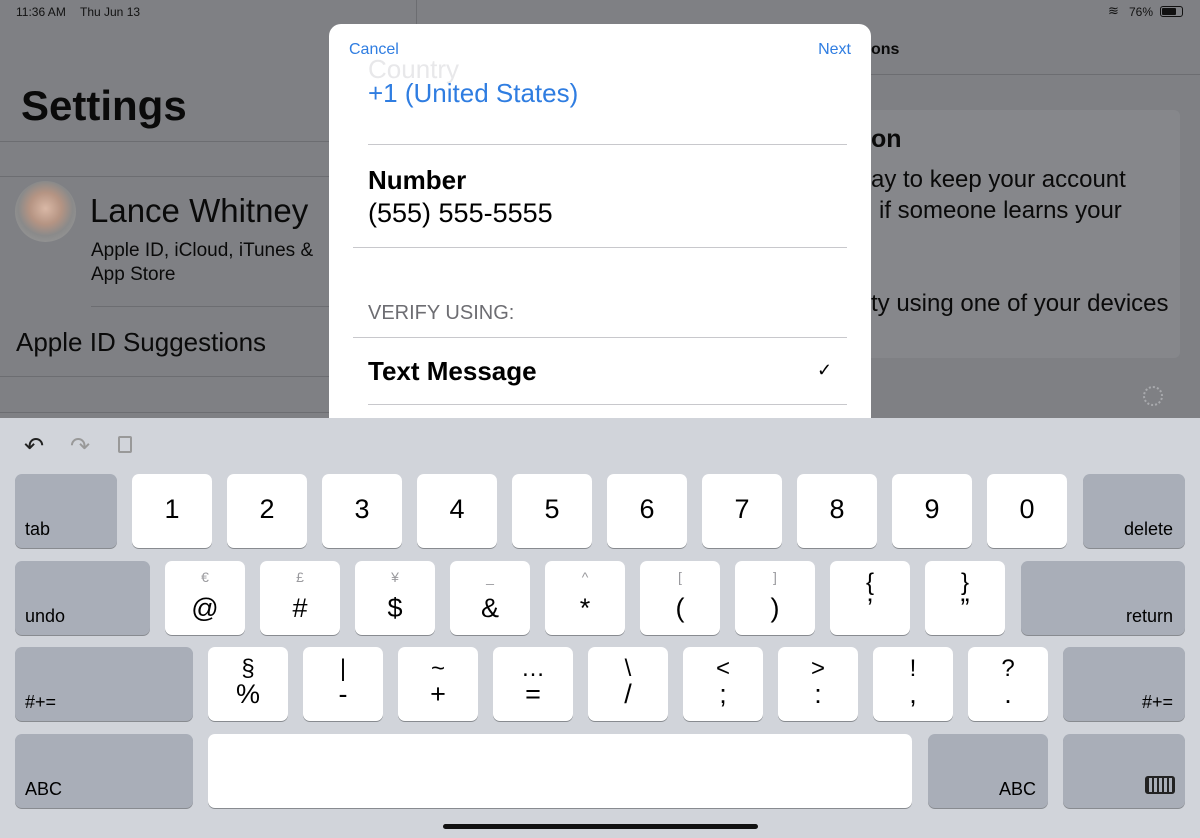 The width and height of the screenshot is (1200, 838). I want to click on delete-key: delete, so click(1134, 511).